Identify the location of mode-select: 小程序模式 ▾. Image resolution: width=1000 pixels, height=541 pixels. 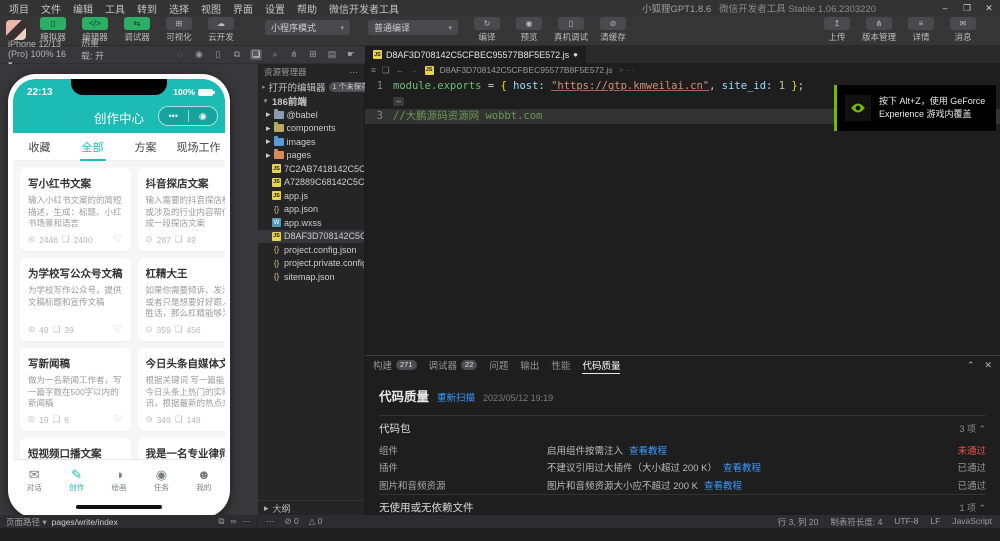
(307, 27).